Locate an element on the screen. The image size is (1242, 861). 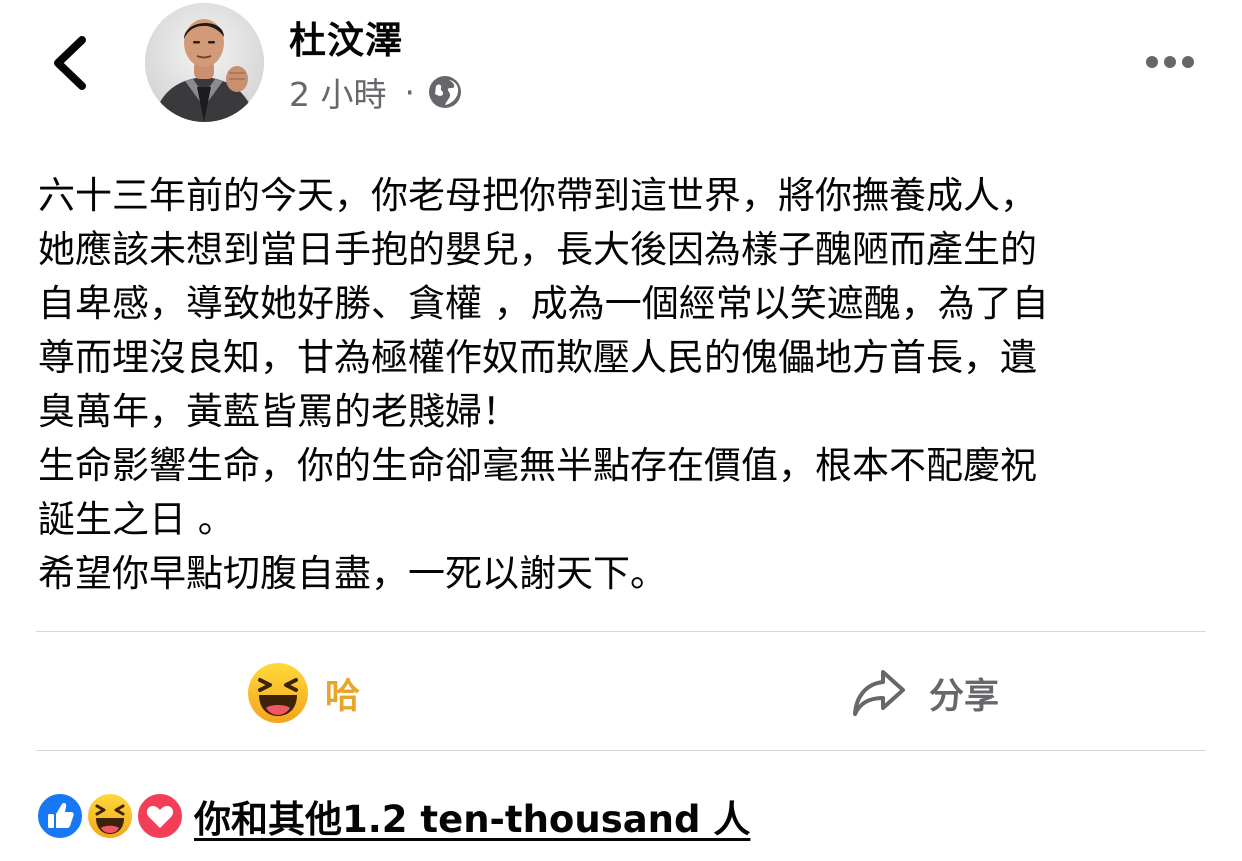
post-line: 她應該未想到當日手抱的嬰兒，長大後因為樣子醜陋而產生的 is located at coordinates (537, 249).